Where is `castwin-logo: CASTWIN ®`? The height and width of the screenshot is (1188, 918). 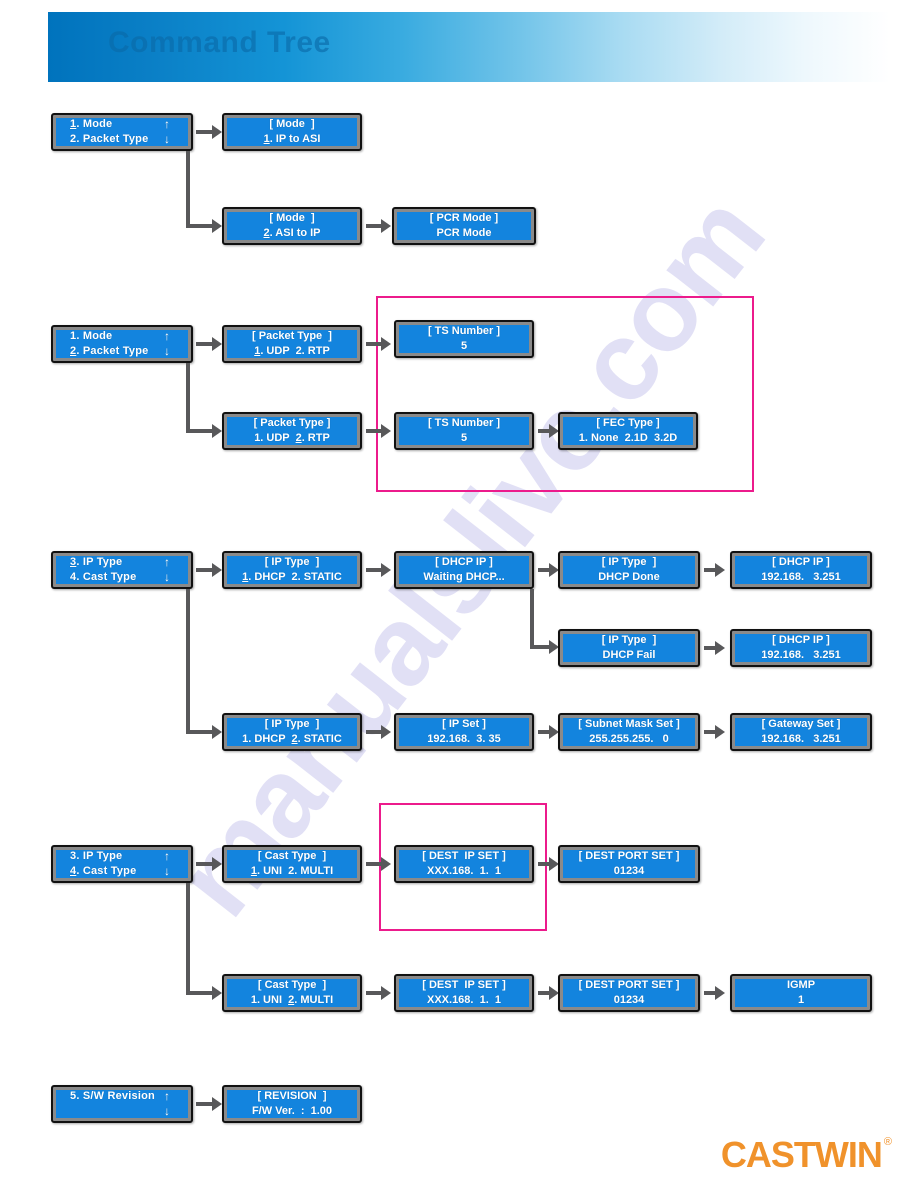 castwin-logo: CASTWIN ® is located at coordinates (806, 1155).